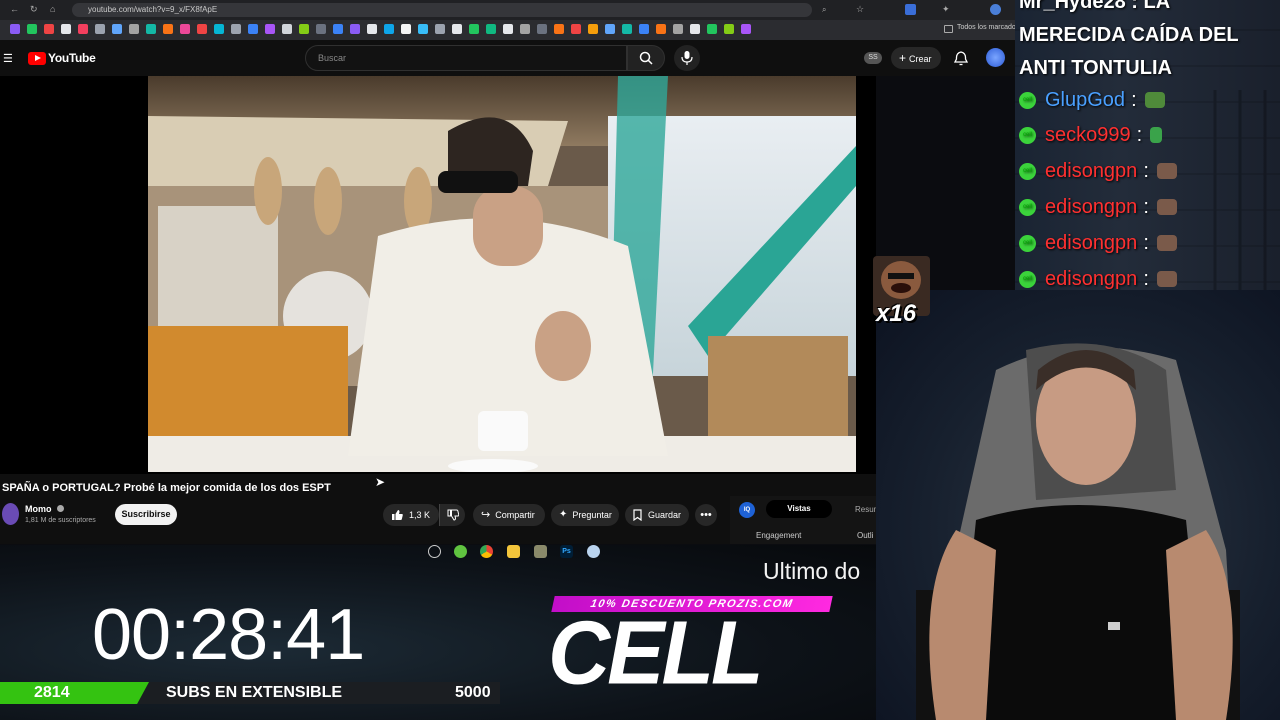  I want to click on youtube-logo: YouTube, so click(62, 58).